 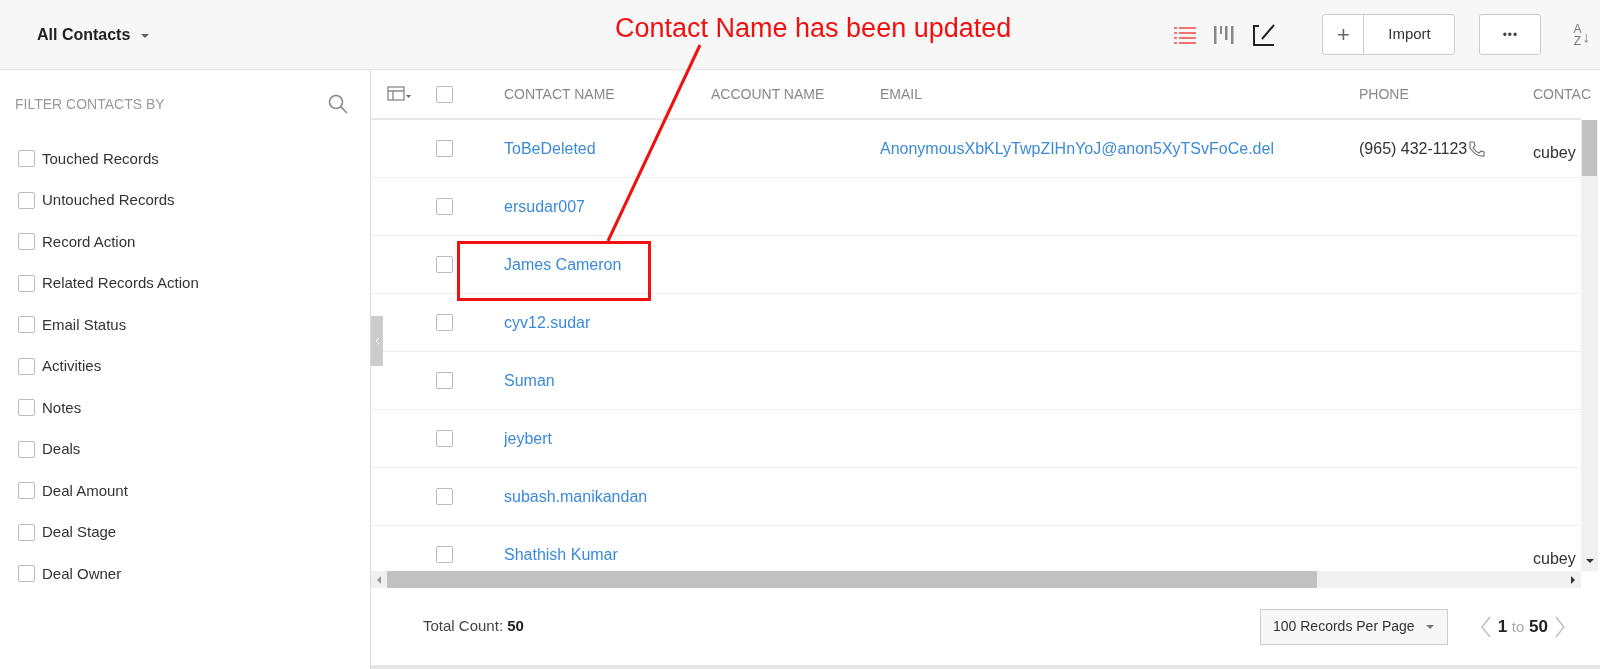 What do you see at coordinates (1560, 626) in the screenshot?
I see `next-page-icon` at bounding box center [1560, 626].